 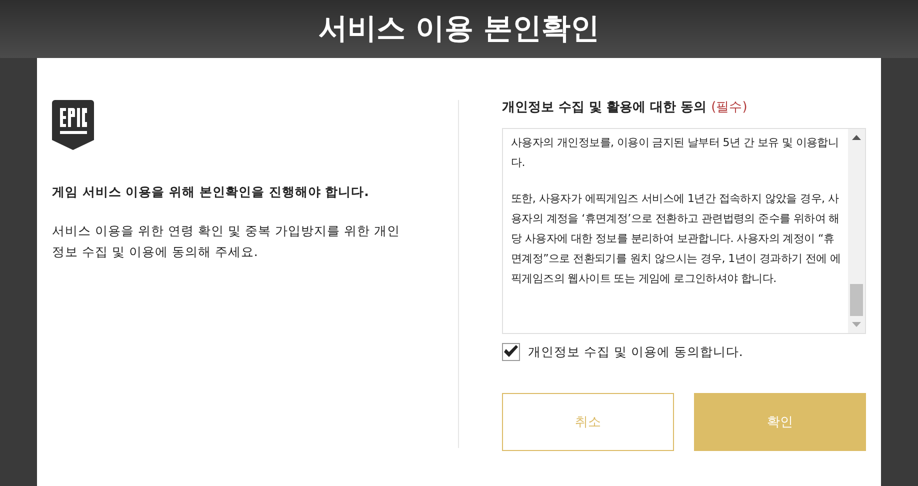 What do you see at coordinates (780, 422) in the screenshot?
I see `confirm-button: 확인` at bounding box center [780, 422].